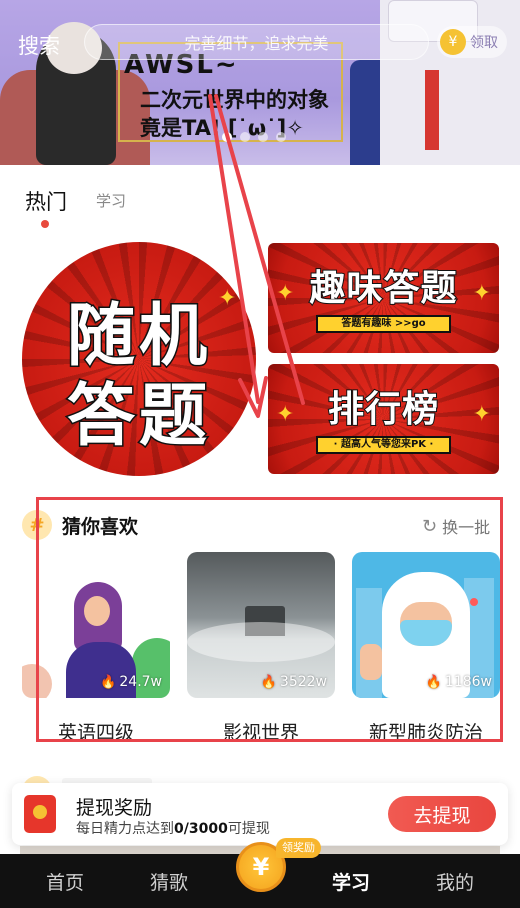  I want to click on coin-icon: ¥, so click(453, 42).